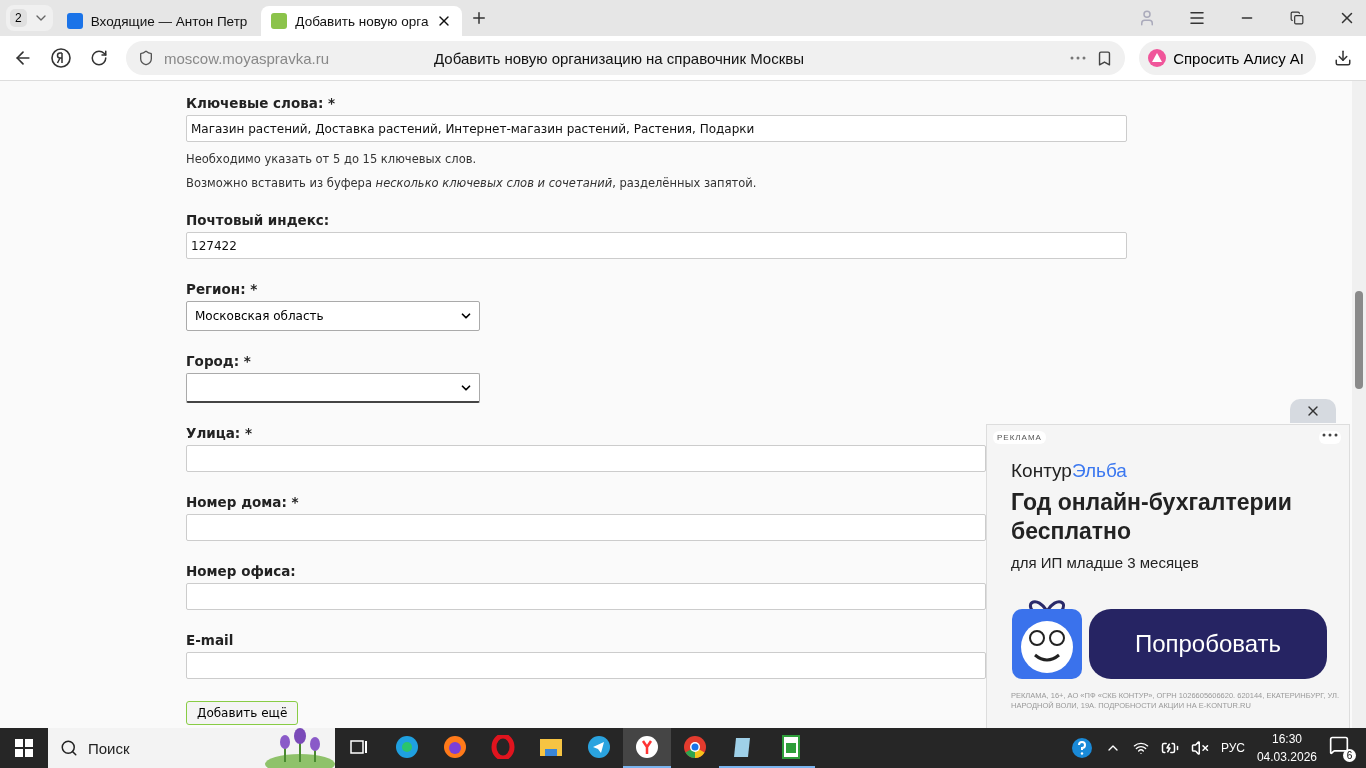 The height and width of the screenshot is (768, 1366). I want to click on hint-text: Возможно вставить из буфера несколько ключевых слов и сочетаний, разделённых запятой., so click(471, 183).